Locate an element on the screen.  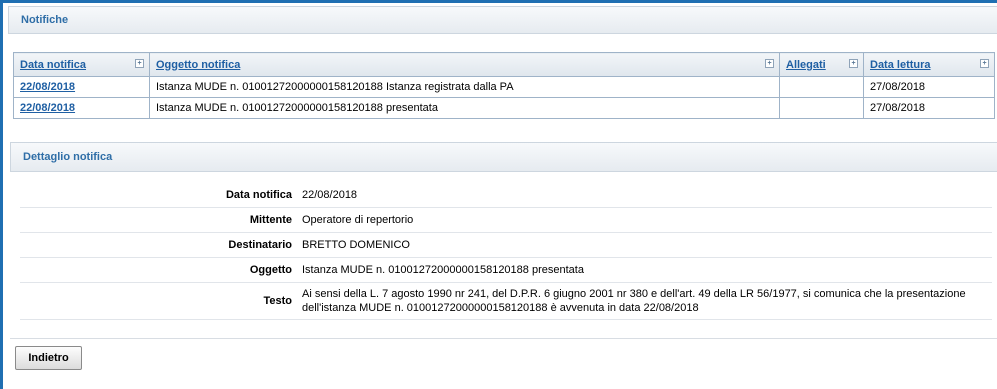
column-header-oggetto-notifica: Oggetto notifica + is located at coordinates (464, 64).